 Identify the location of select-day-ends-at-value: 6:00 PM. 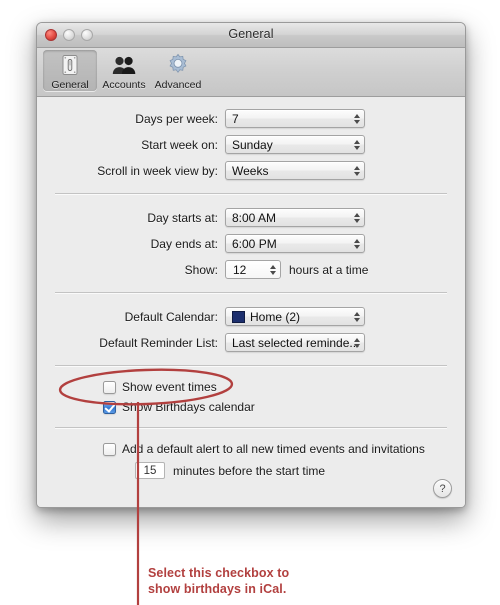
(254, 243).